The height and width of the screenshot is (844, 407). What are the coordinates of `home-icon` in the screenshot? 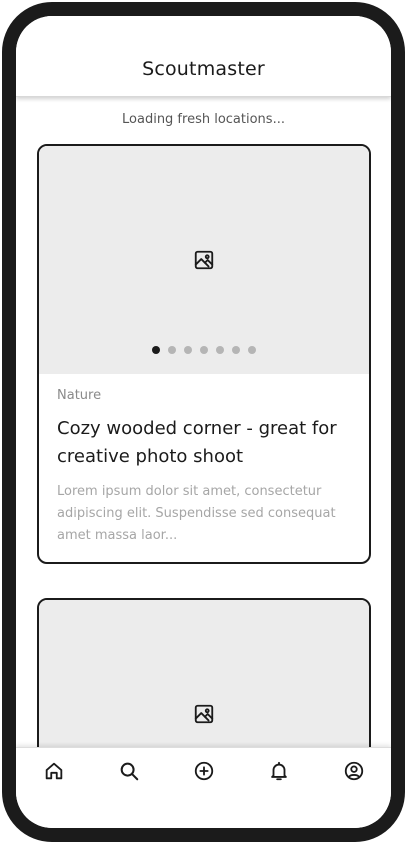 It's located at (54, 771).